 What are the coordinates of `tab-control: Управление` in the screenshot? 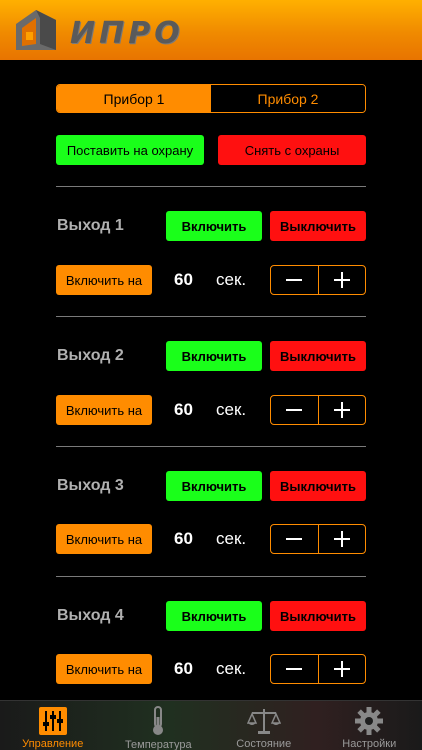 It's located at (53, 725).